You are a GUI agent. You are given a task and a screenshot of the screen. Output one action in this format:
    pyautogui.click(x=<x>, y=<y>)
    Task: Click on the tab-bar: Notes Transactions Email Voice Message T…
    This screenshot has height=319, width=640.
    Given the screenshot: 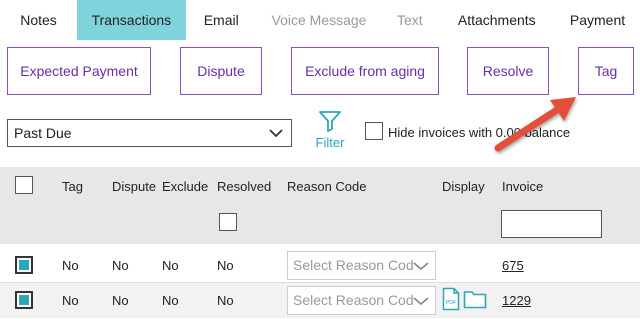 What is the action you would take?
    pyautogui.click(x=320, y=20)
    